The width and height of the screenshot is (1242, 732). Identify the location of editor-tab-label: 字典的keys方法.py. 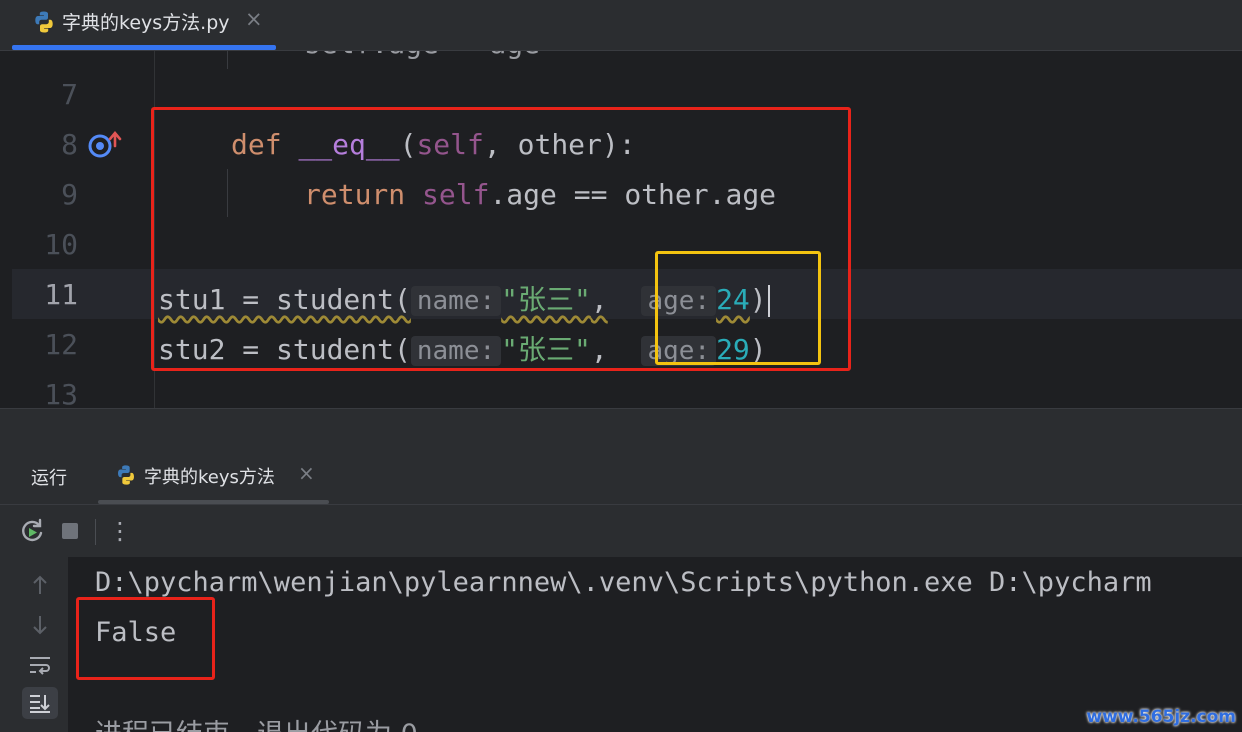
(146, 23).